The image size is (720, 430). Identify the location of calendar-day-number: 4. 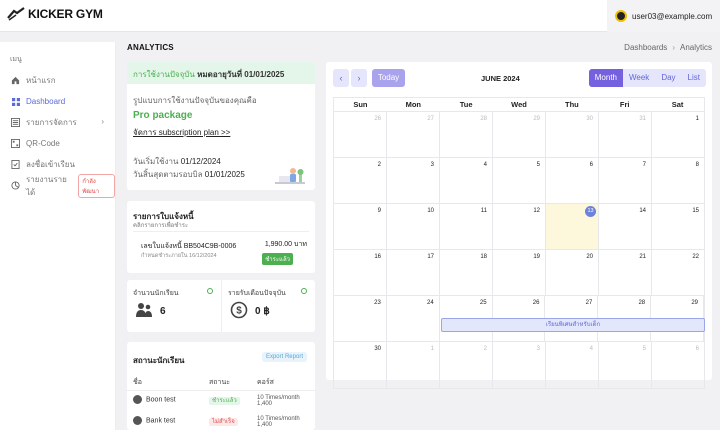
(485, 165).